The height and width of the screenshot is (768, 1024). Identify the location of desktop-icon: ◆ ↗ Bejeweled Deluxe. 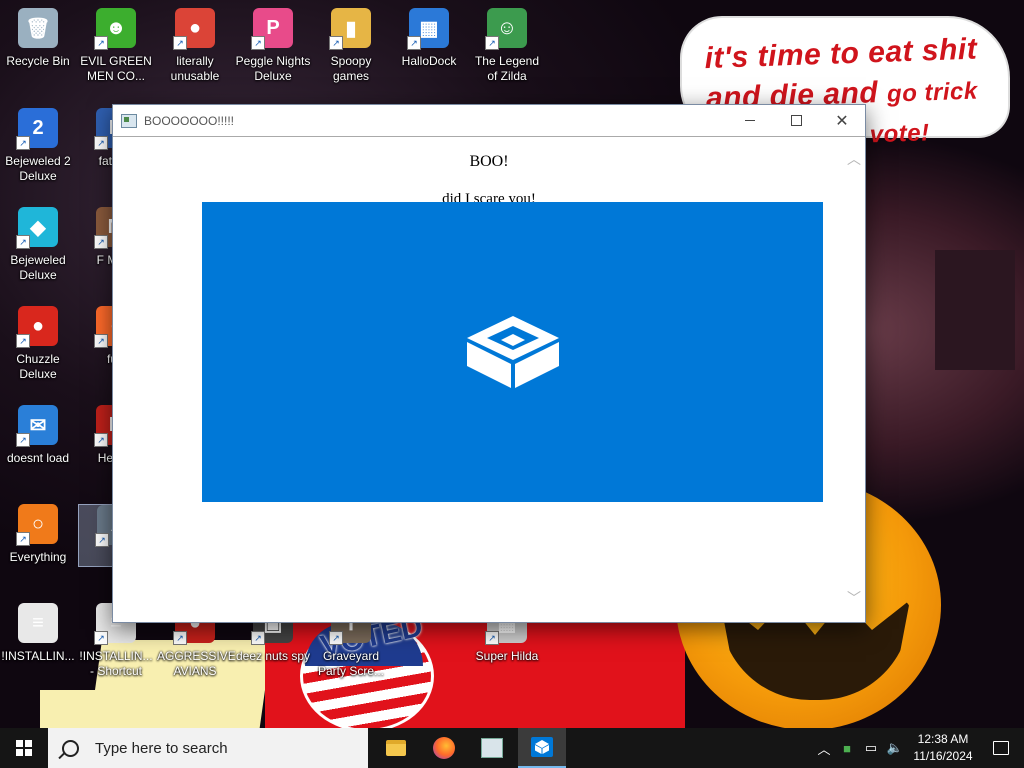
(38, 245).